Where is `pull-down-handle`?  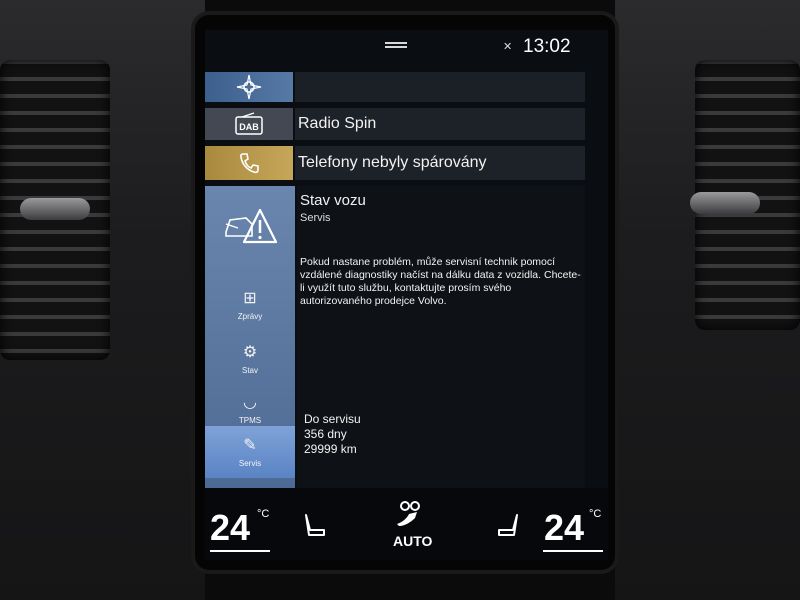
pull-down-handle is located at coordinates (396, 45).